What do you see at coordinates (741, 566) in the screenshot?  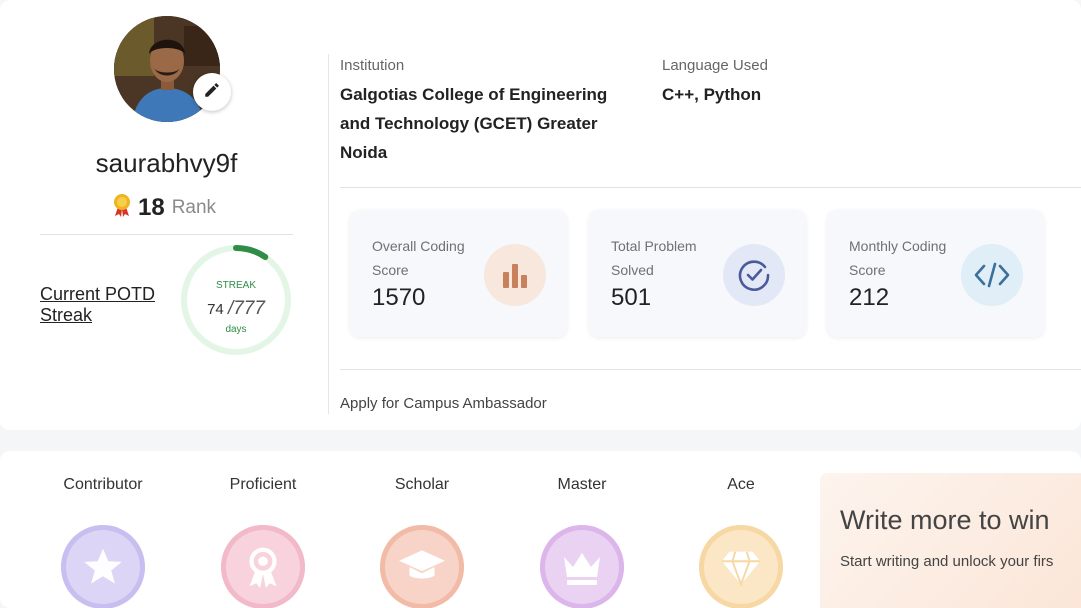 I see `diamond-icon` at bounding box center [741, 566].